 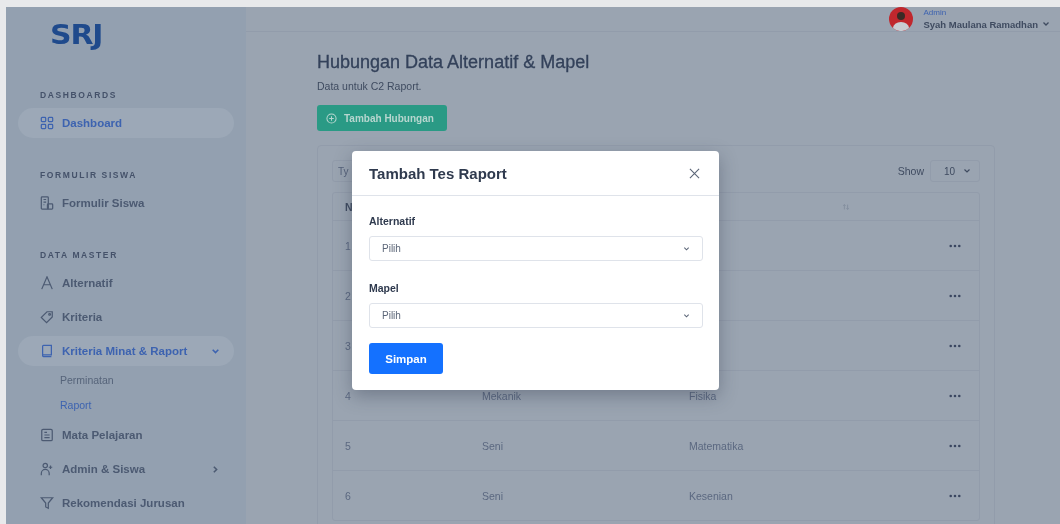 What do you see at coordinates (392, 221) in the screenshot?
I see `field-label: Alternatif` at bounding box center [392, 221].